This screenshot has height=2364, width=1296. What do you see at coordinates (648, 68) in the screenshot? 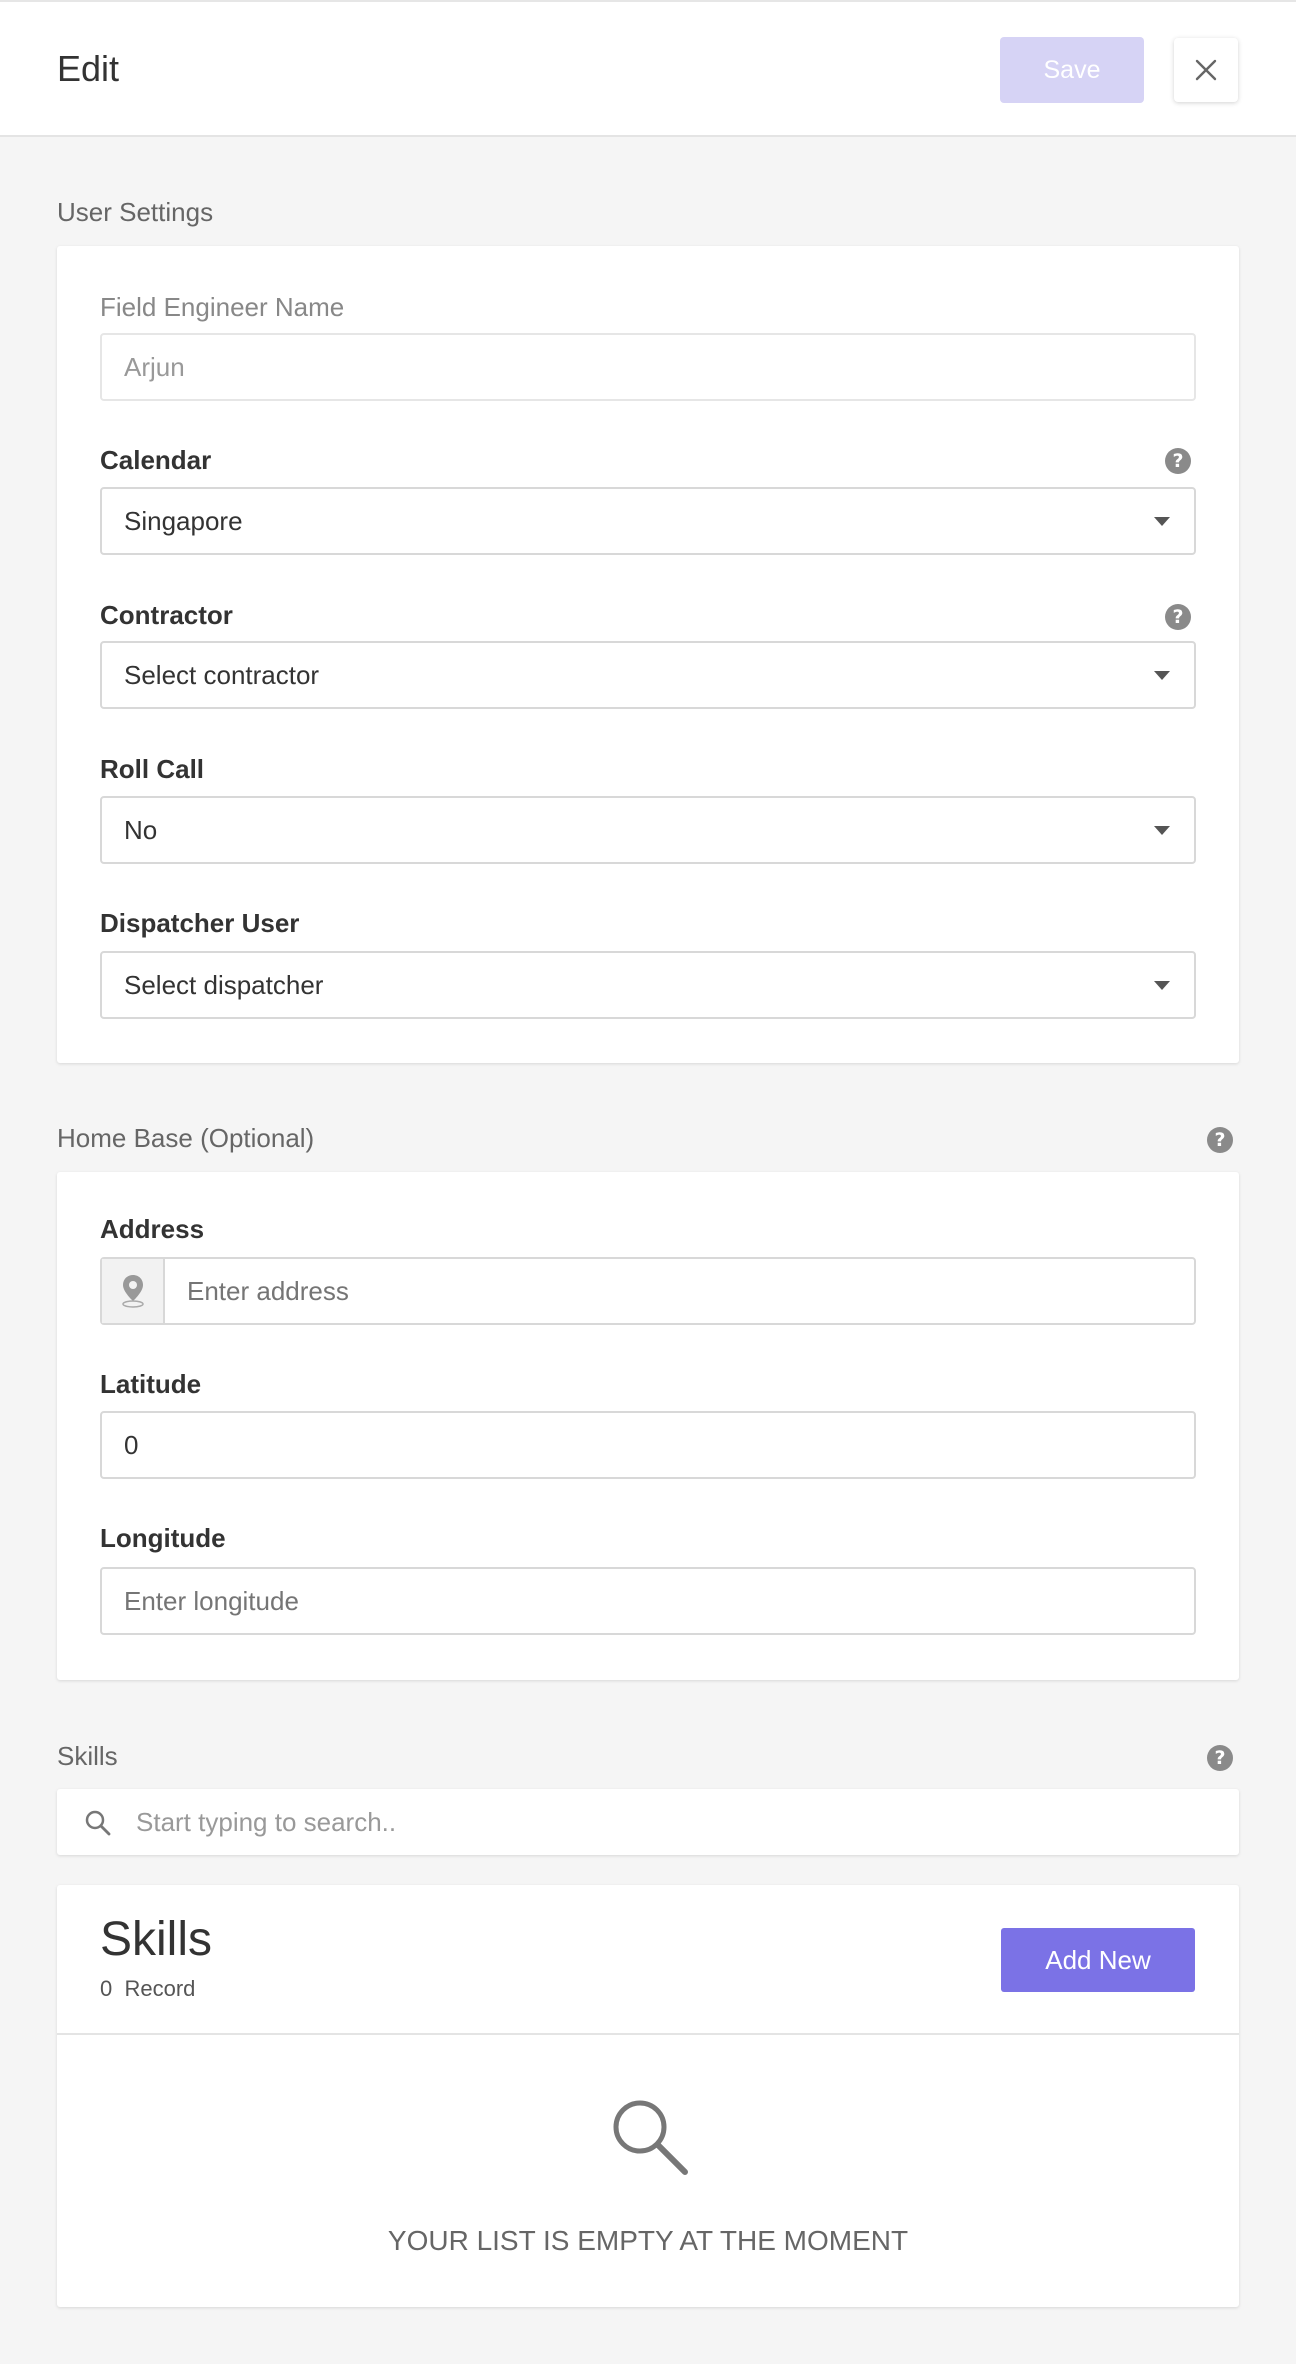
I see `header: Edit Save` at bounding box center [648, 68].